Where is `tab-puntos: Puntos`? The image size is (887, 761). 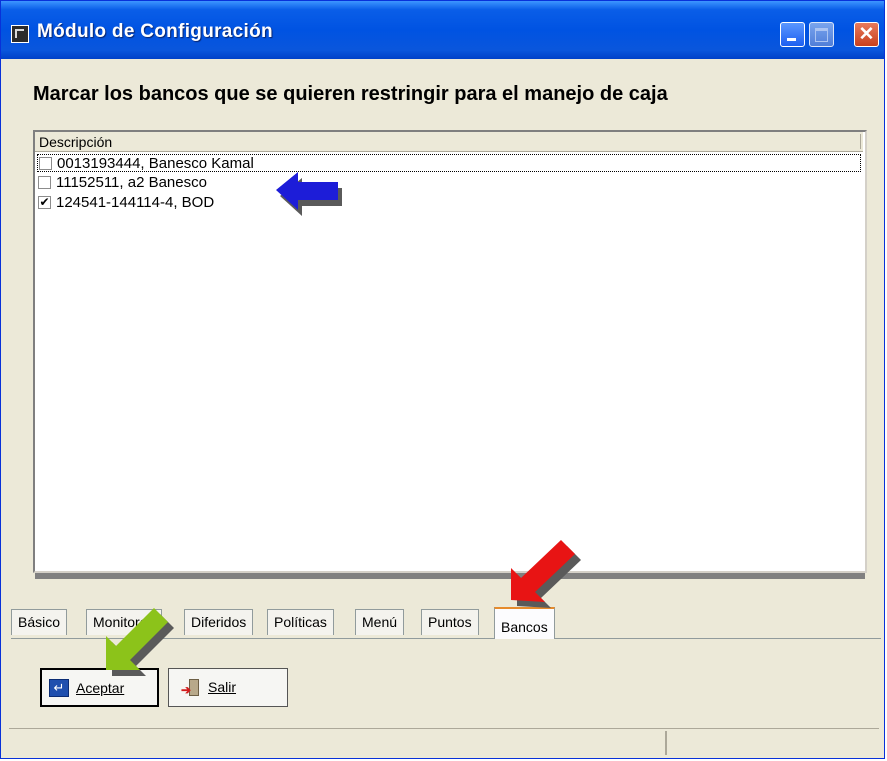 tab-puntos: Puntos is located at coordinates (450, 622).